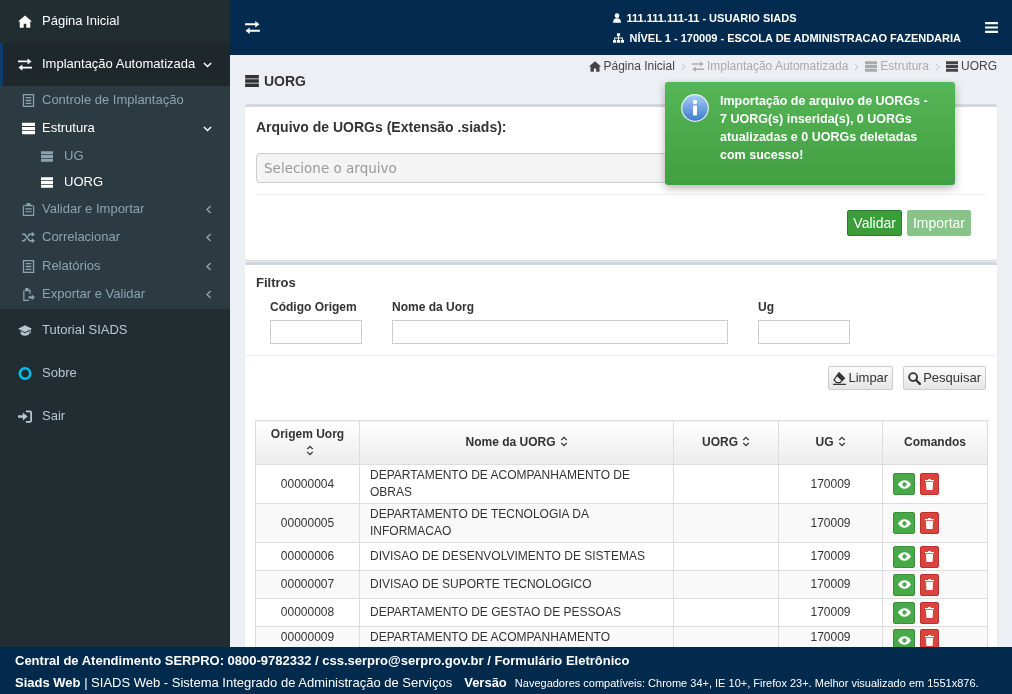 The height and width of the screenshot is (694, 1012). I want to click on column-header: Nome da UORG, so click(516, 442).